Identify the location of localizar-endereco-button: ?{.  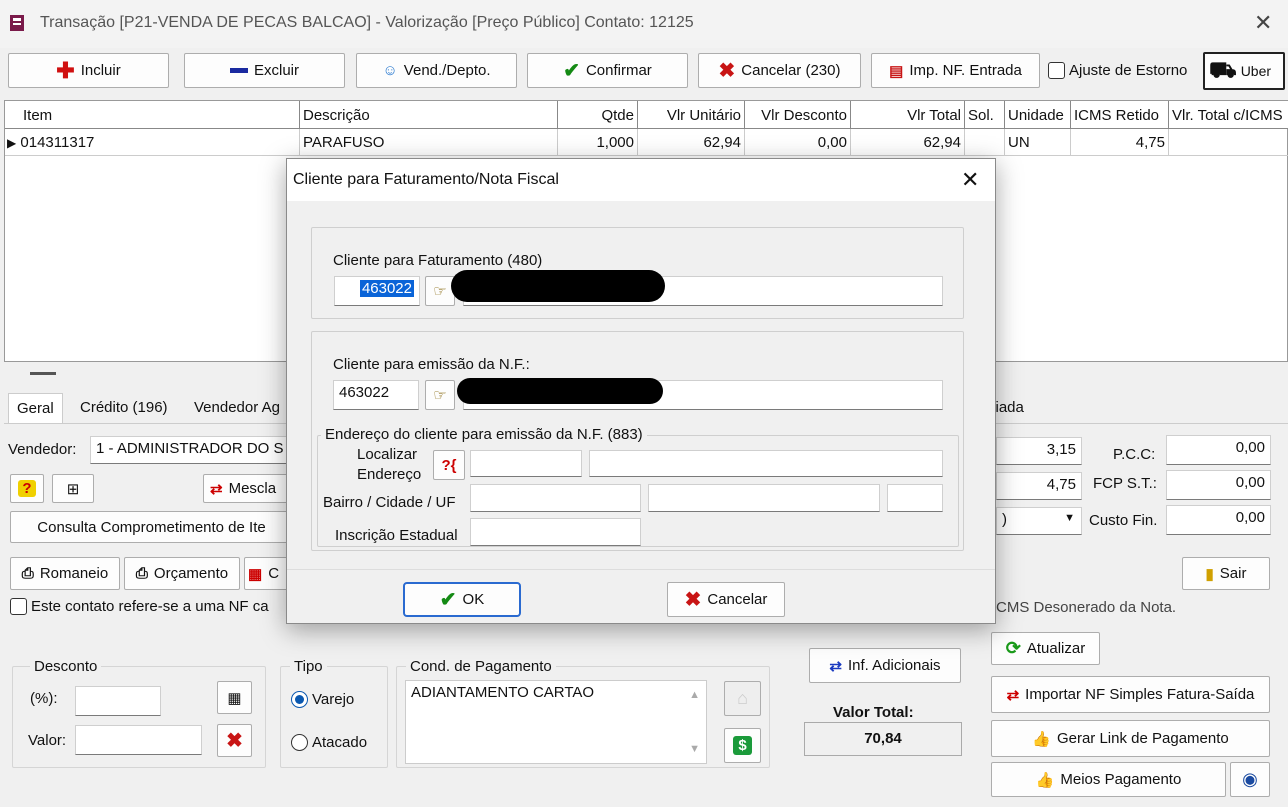
(449, 465).